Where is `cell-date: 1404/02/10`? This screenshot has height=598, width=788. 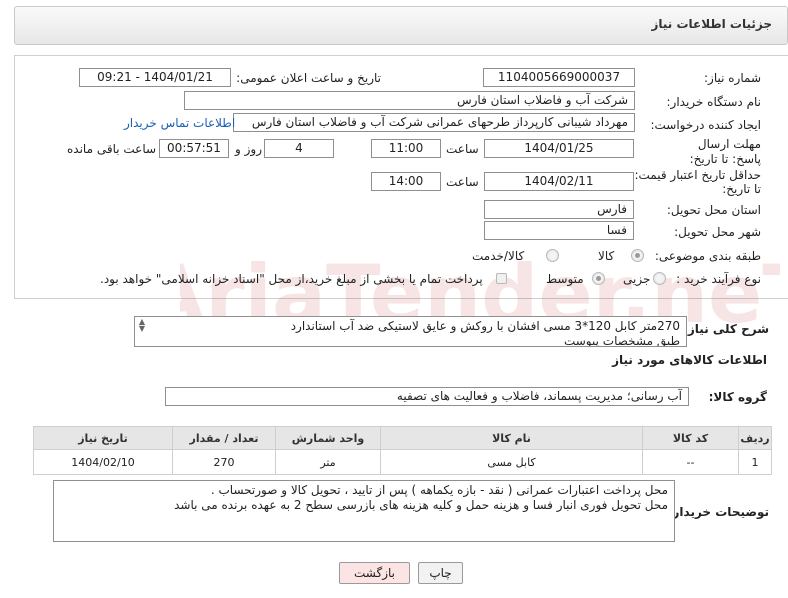 cell-date: 1404/02/10 is located at coordinates (103, 462).